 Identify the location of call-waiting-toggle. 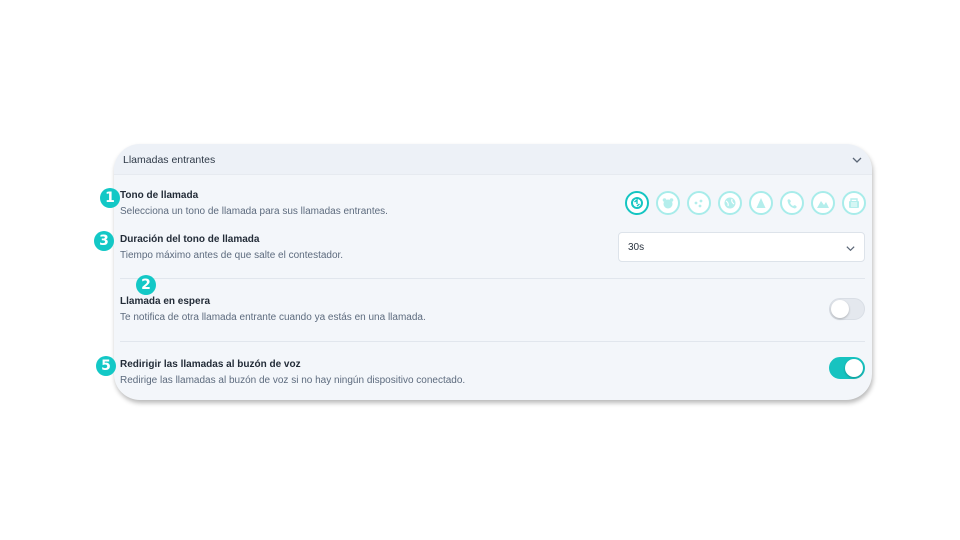
(847, 309).